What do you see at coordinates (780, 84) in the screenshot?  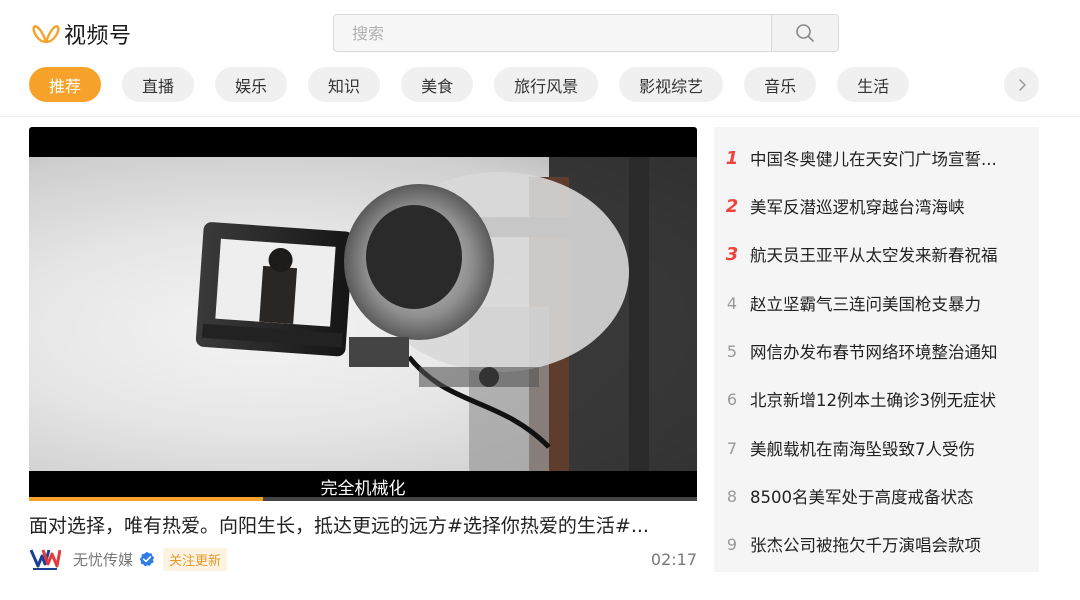 I see `tab-music: 音乐` at bounding box center [780, 84].